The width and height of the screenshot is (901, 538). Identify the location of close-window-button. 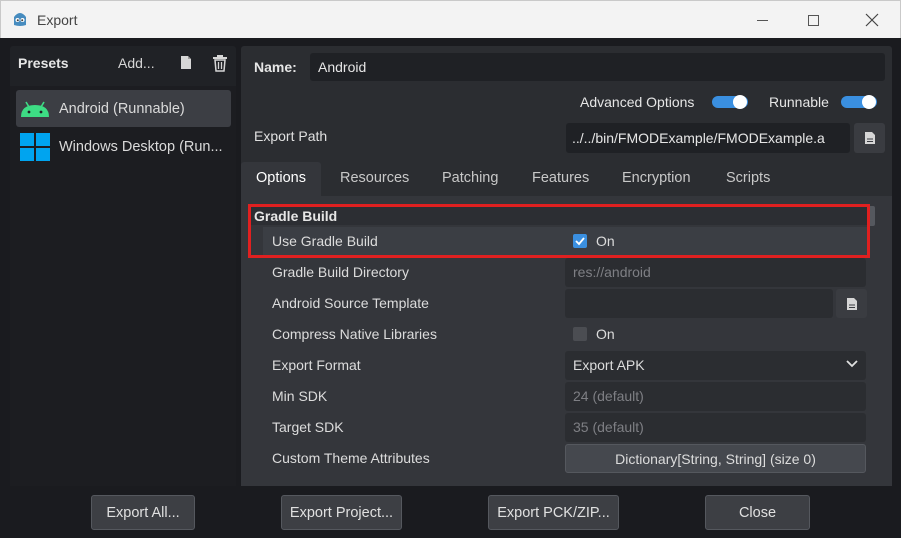
(872, 20).